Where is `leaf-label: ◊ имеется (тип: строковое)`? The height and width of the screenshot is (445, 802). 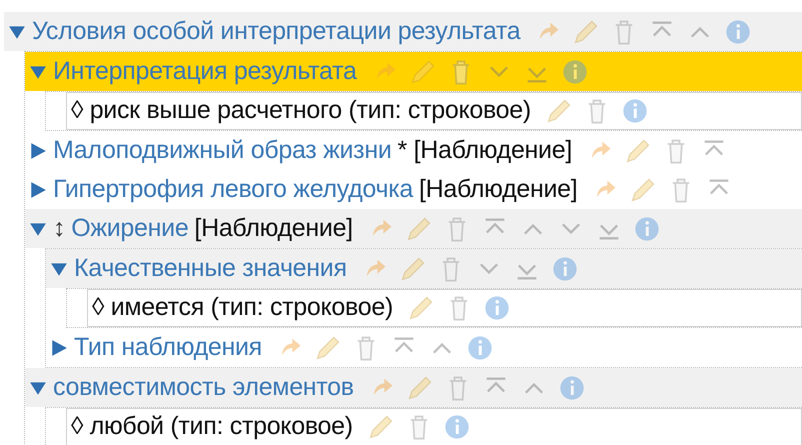
leaf-label: ◊ имеется (тип: строковое) is located at coordinates (242, 308).